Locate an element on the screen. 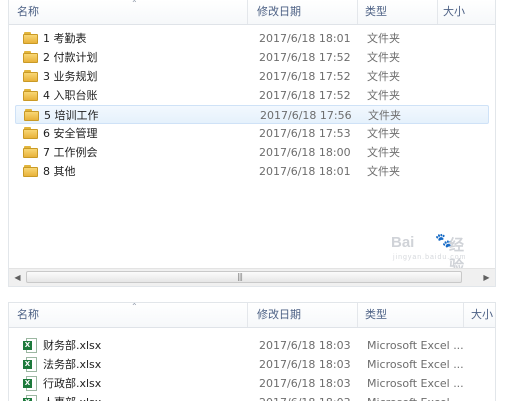  folder-row: 7 工作例会 2017/6/18 18:00 文件夹 is located at coordinates (252, 152).